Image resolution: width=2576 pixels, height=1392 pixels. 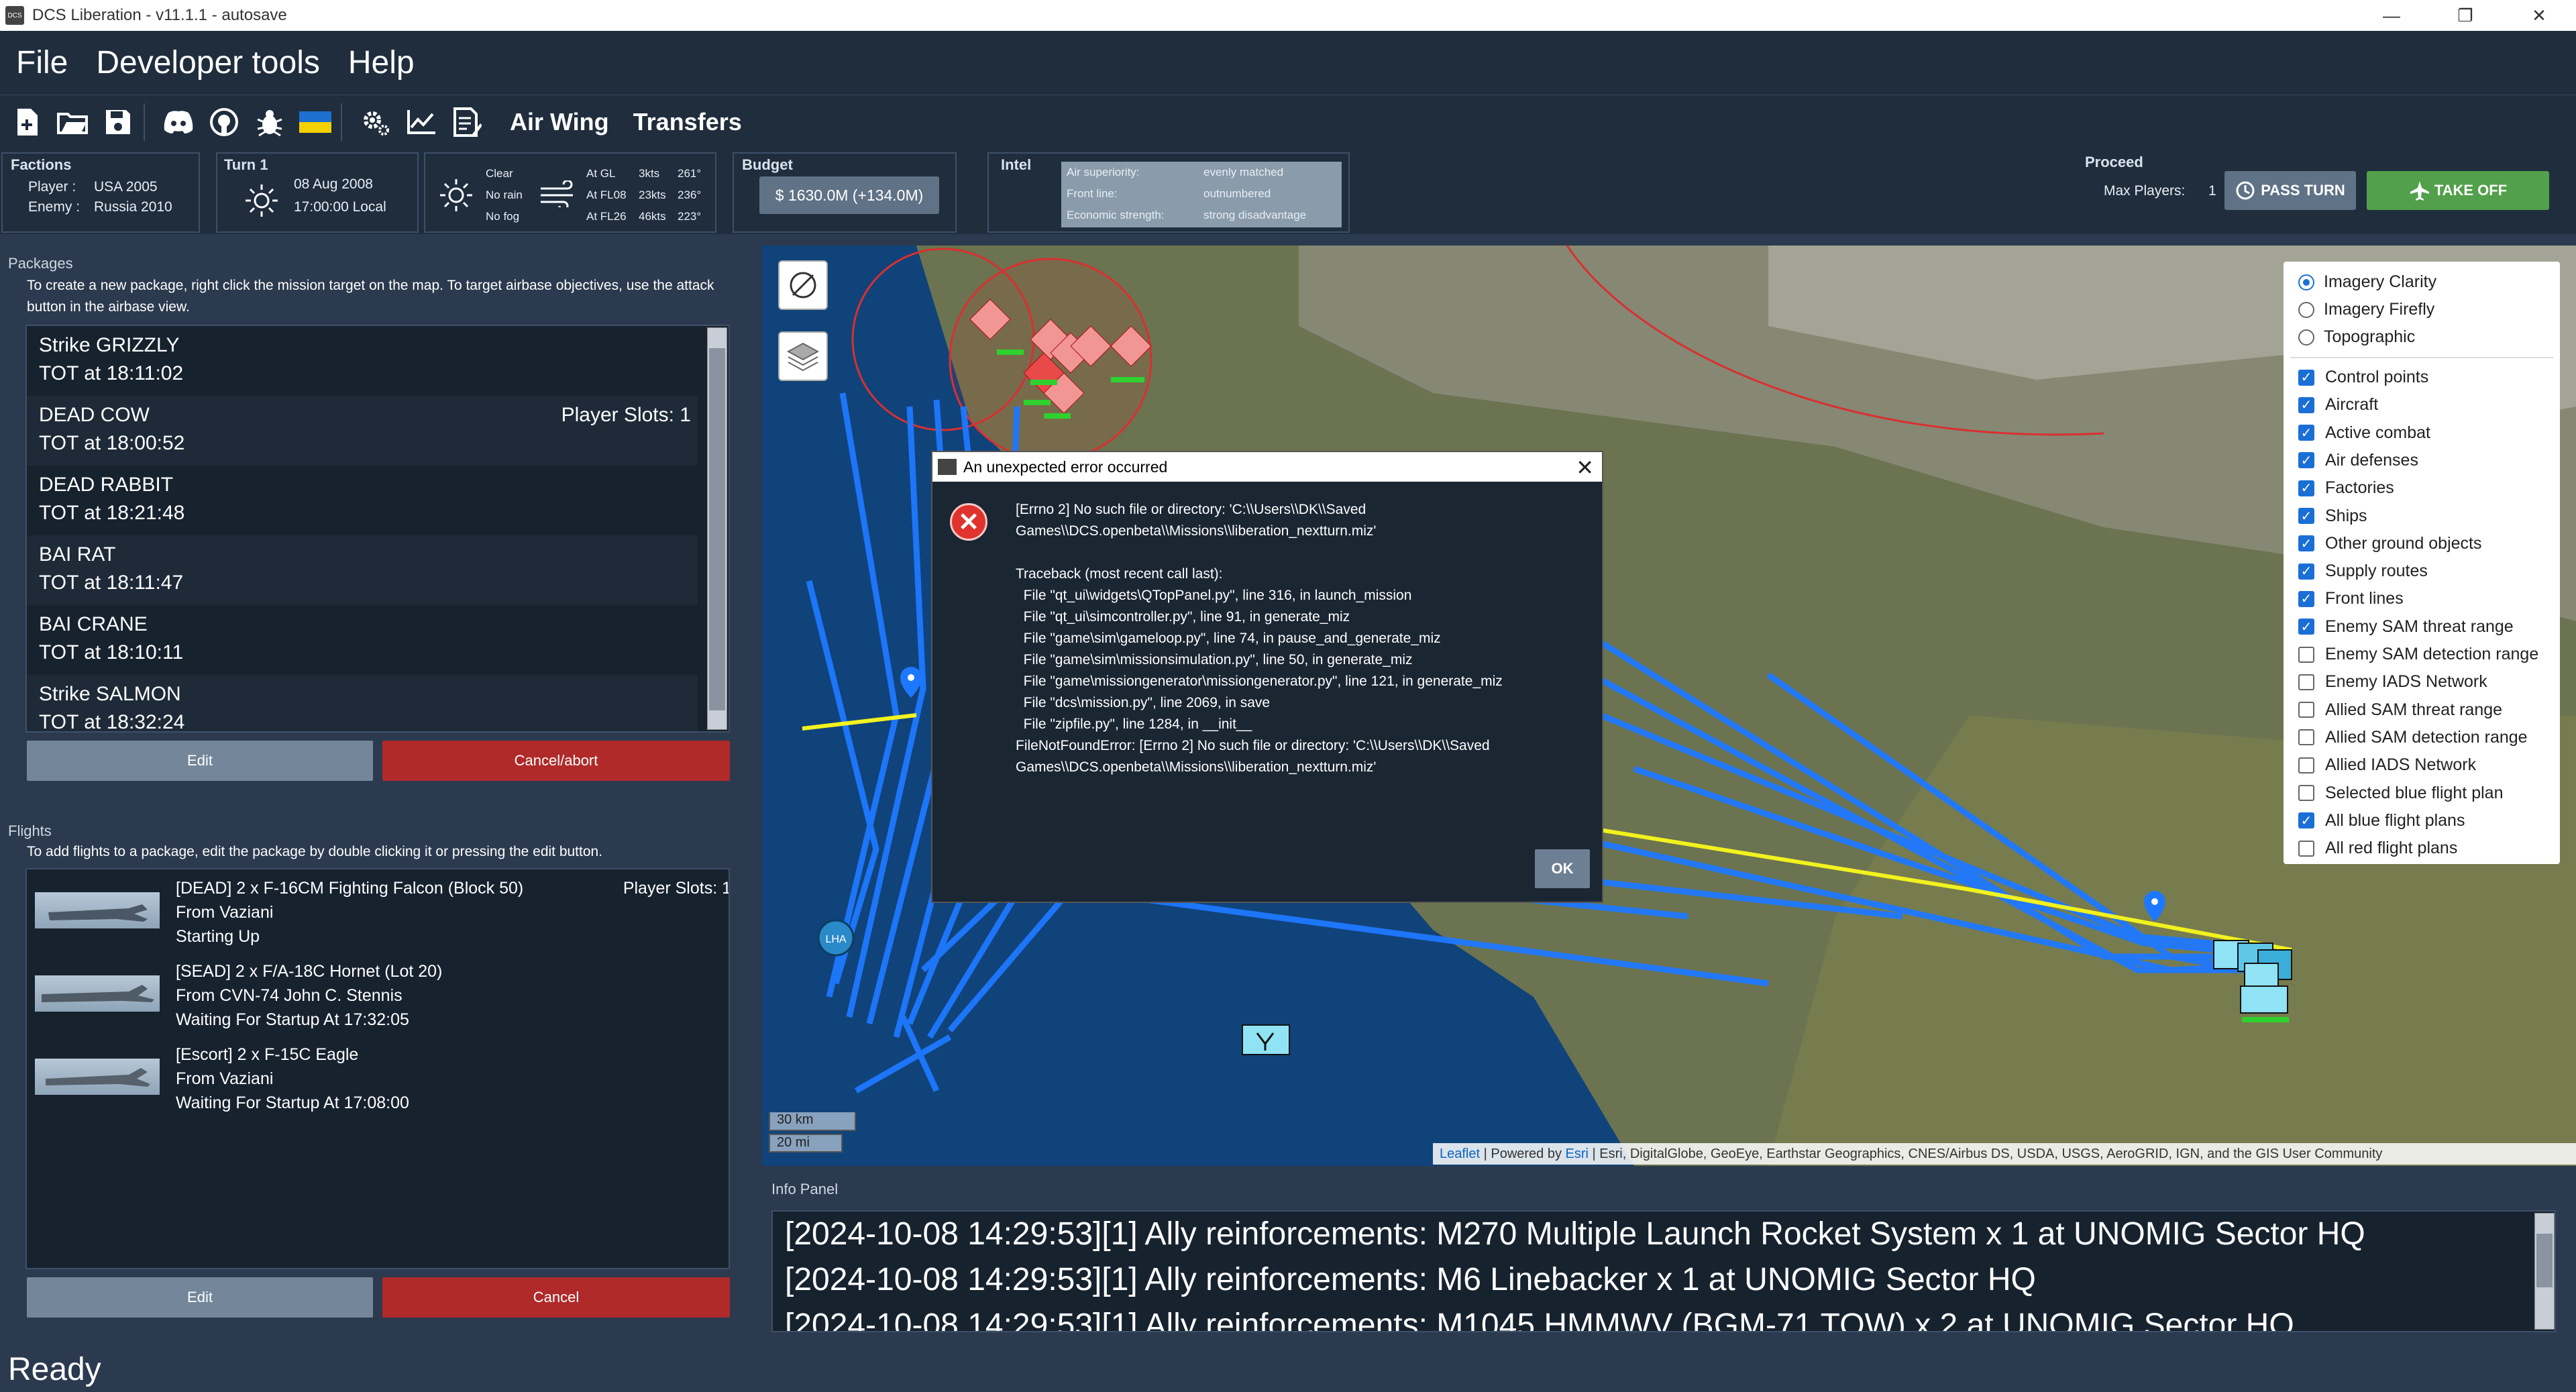 I want to click on new-file-icon, so click(x=27, y=122).